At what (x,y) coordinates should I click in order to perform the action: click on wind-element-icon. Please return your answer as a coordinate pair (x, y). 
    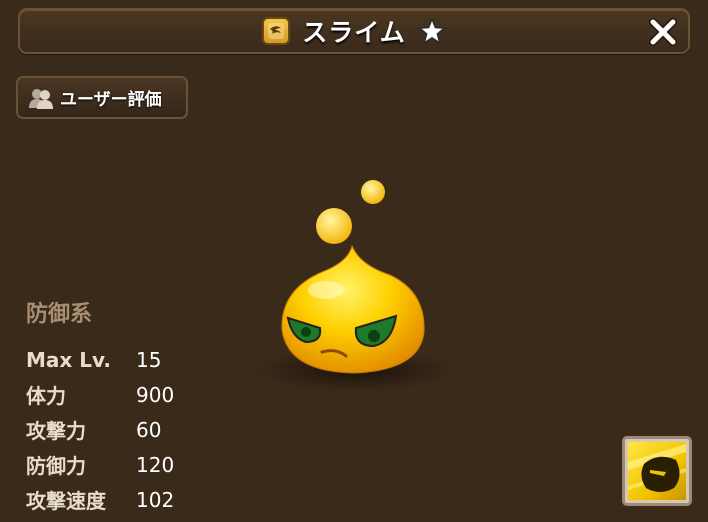
    Looking at the image, I should click on (276, 31).